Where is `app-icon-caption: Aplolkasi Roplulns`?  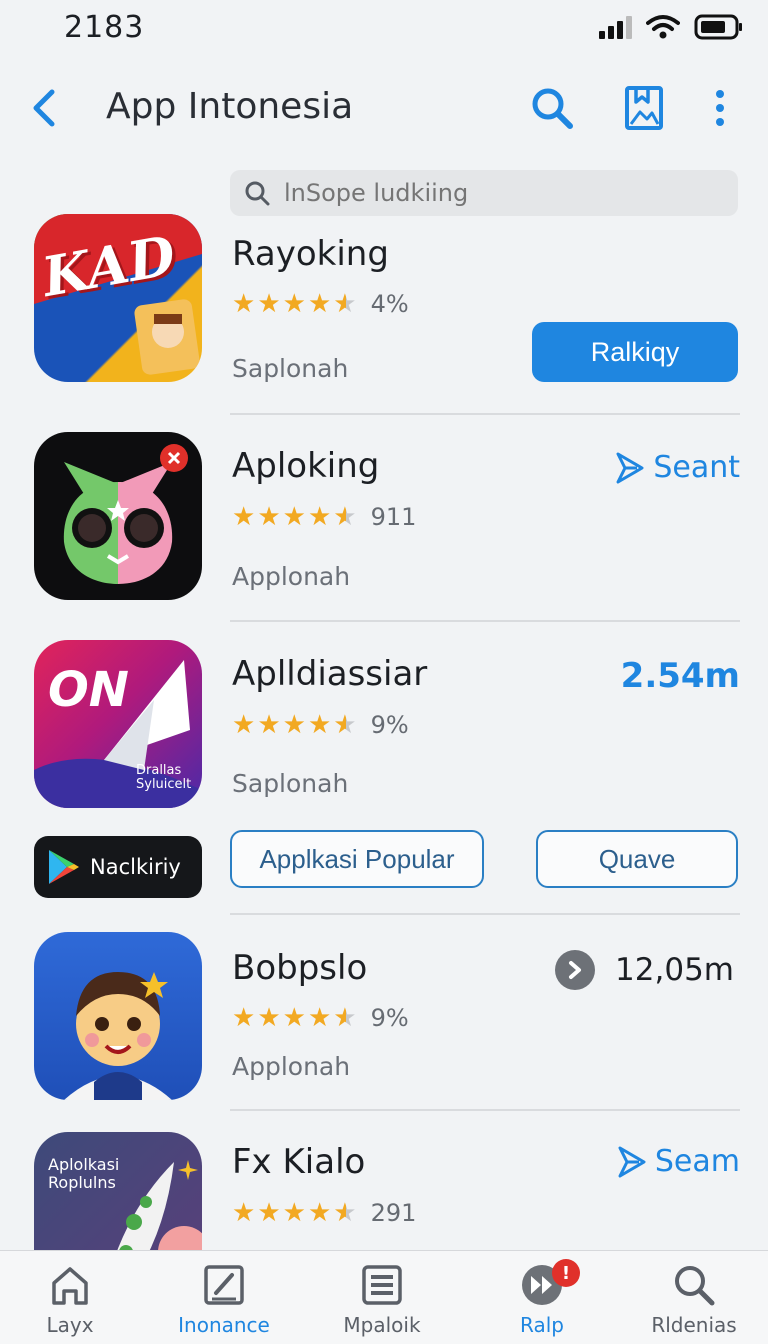 app-icon-caption: Aplolkasi Roplulns is located at coordinates (84, 1173).